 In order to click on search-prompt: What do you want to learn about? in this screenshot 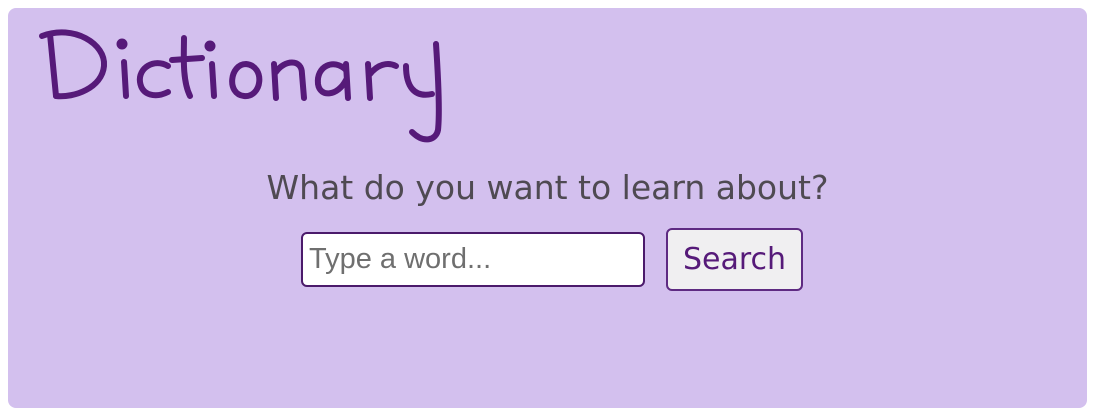, I will do `click(547, 187)`.